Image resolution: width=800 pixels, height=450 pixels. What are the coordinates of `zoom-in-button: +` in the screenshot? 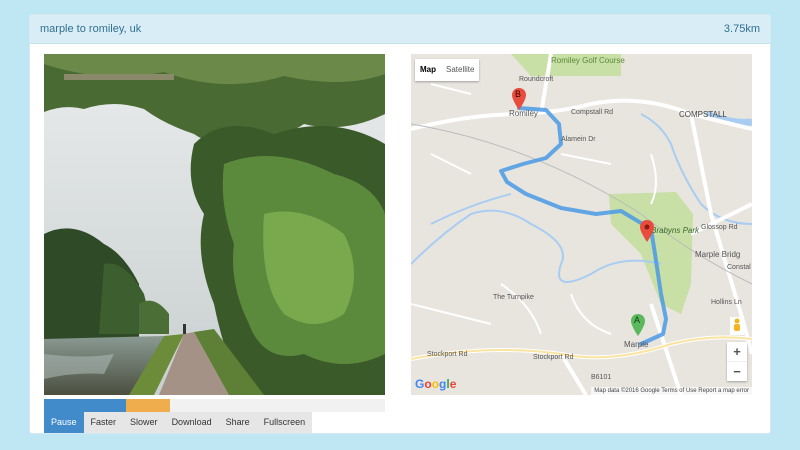 It's located at (737, 351).